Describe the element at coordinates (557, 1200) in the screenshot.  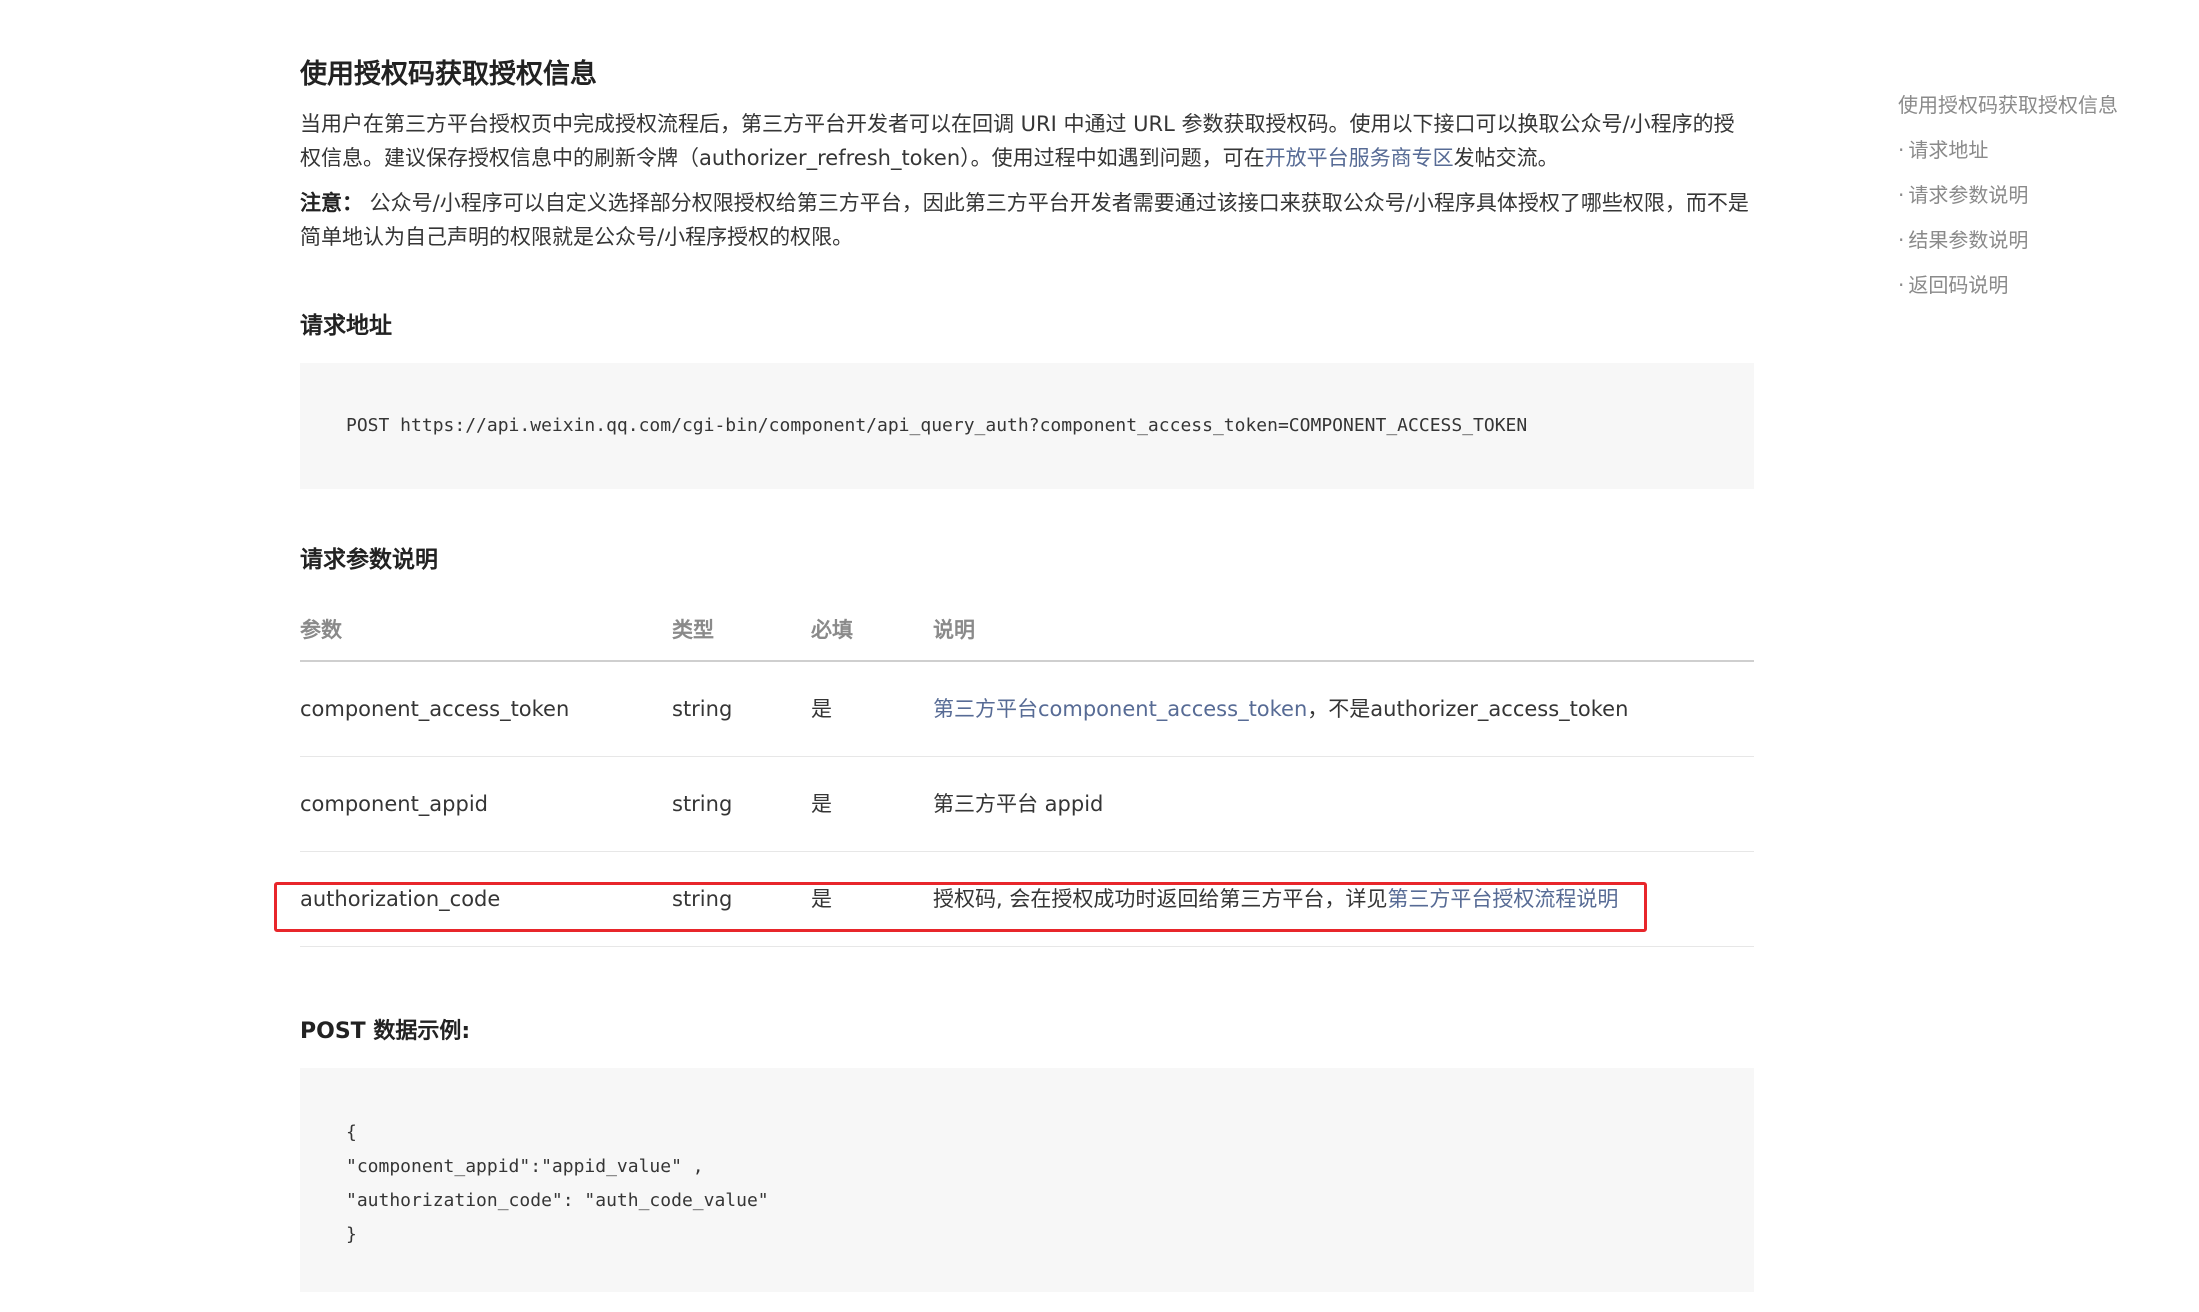
I see `code-line: "authorization_code": "auth_code_value"` at that location.